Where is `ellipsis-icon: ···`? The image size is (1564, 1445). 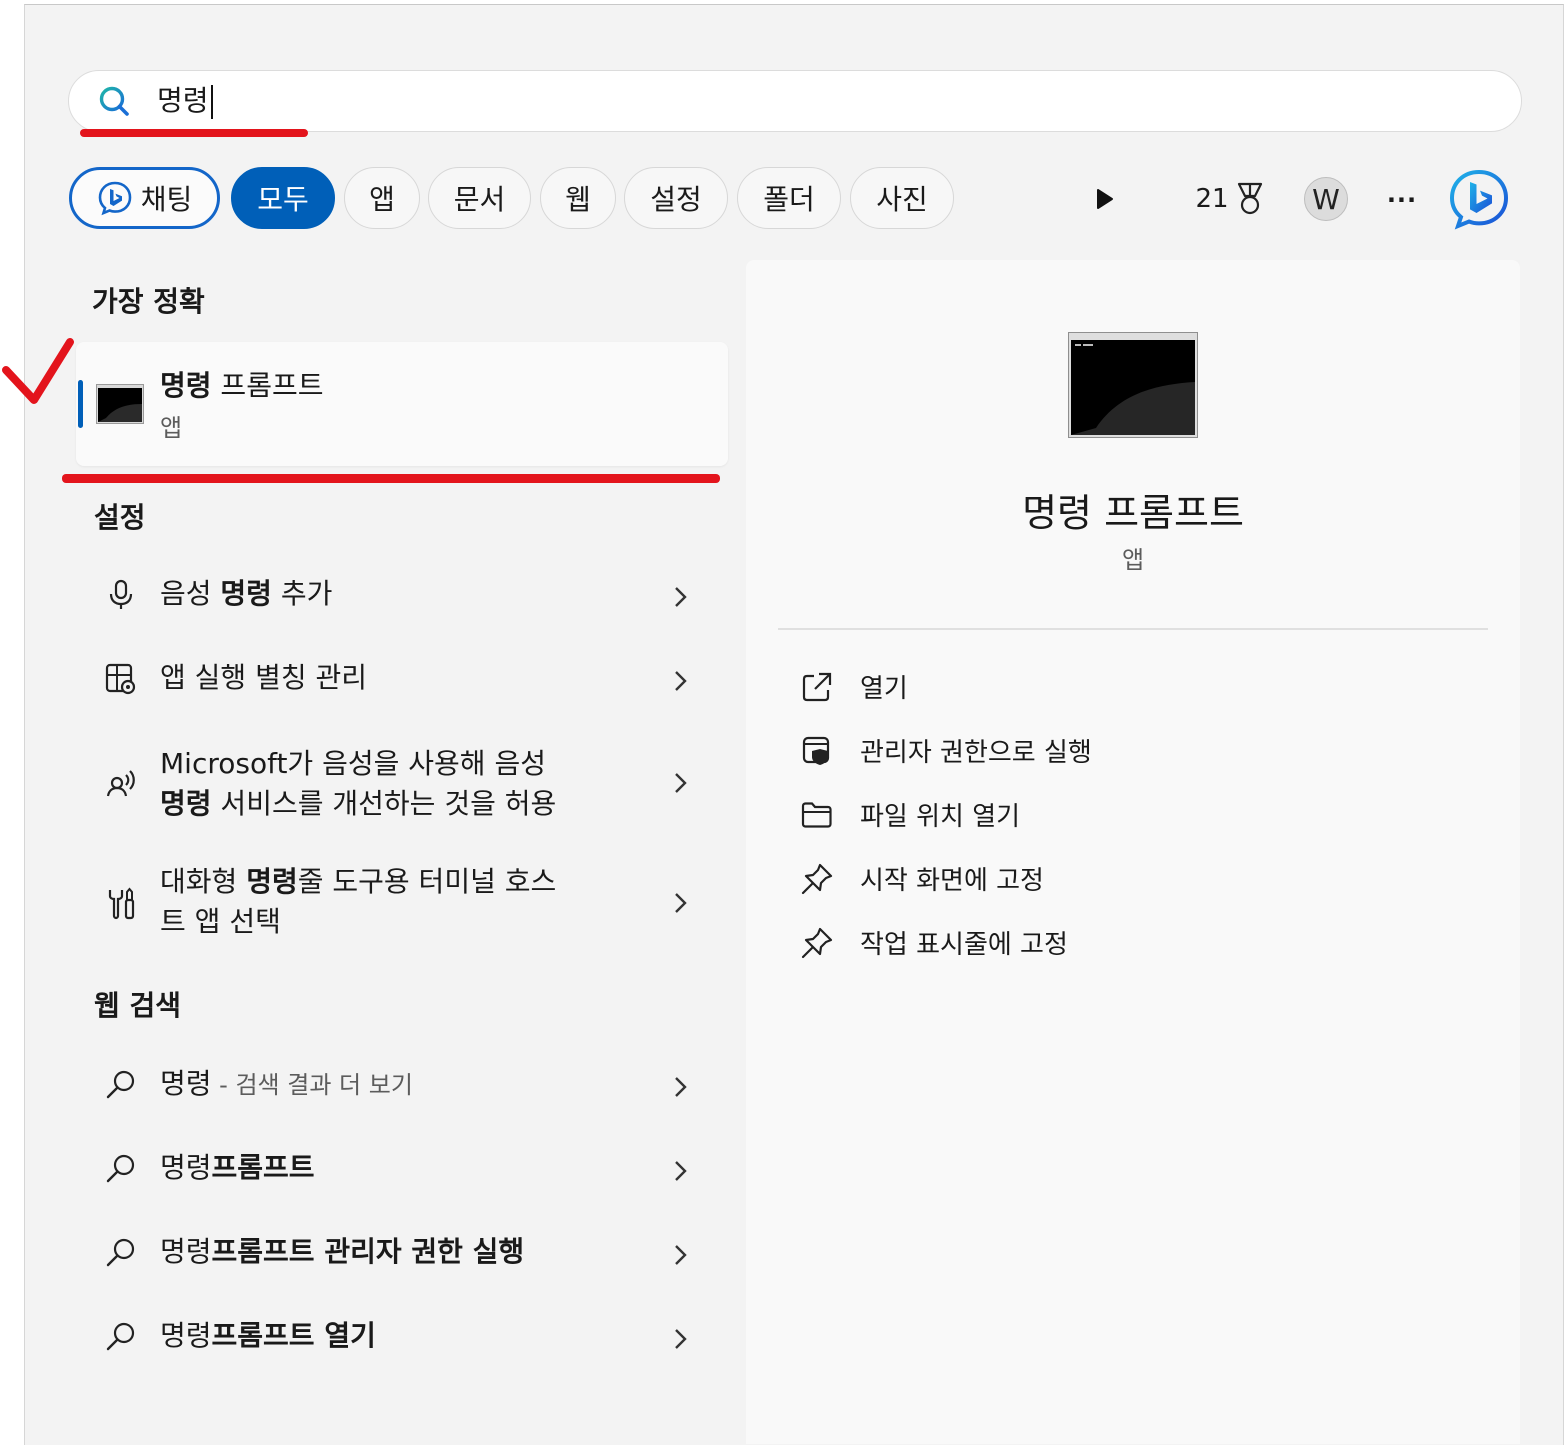
ellipsis-icon: ··· is located at coordinates (1402, 200).